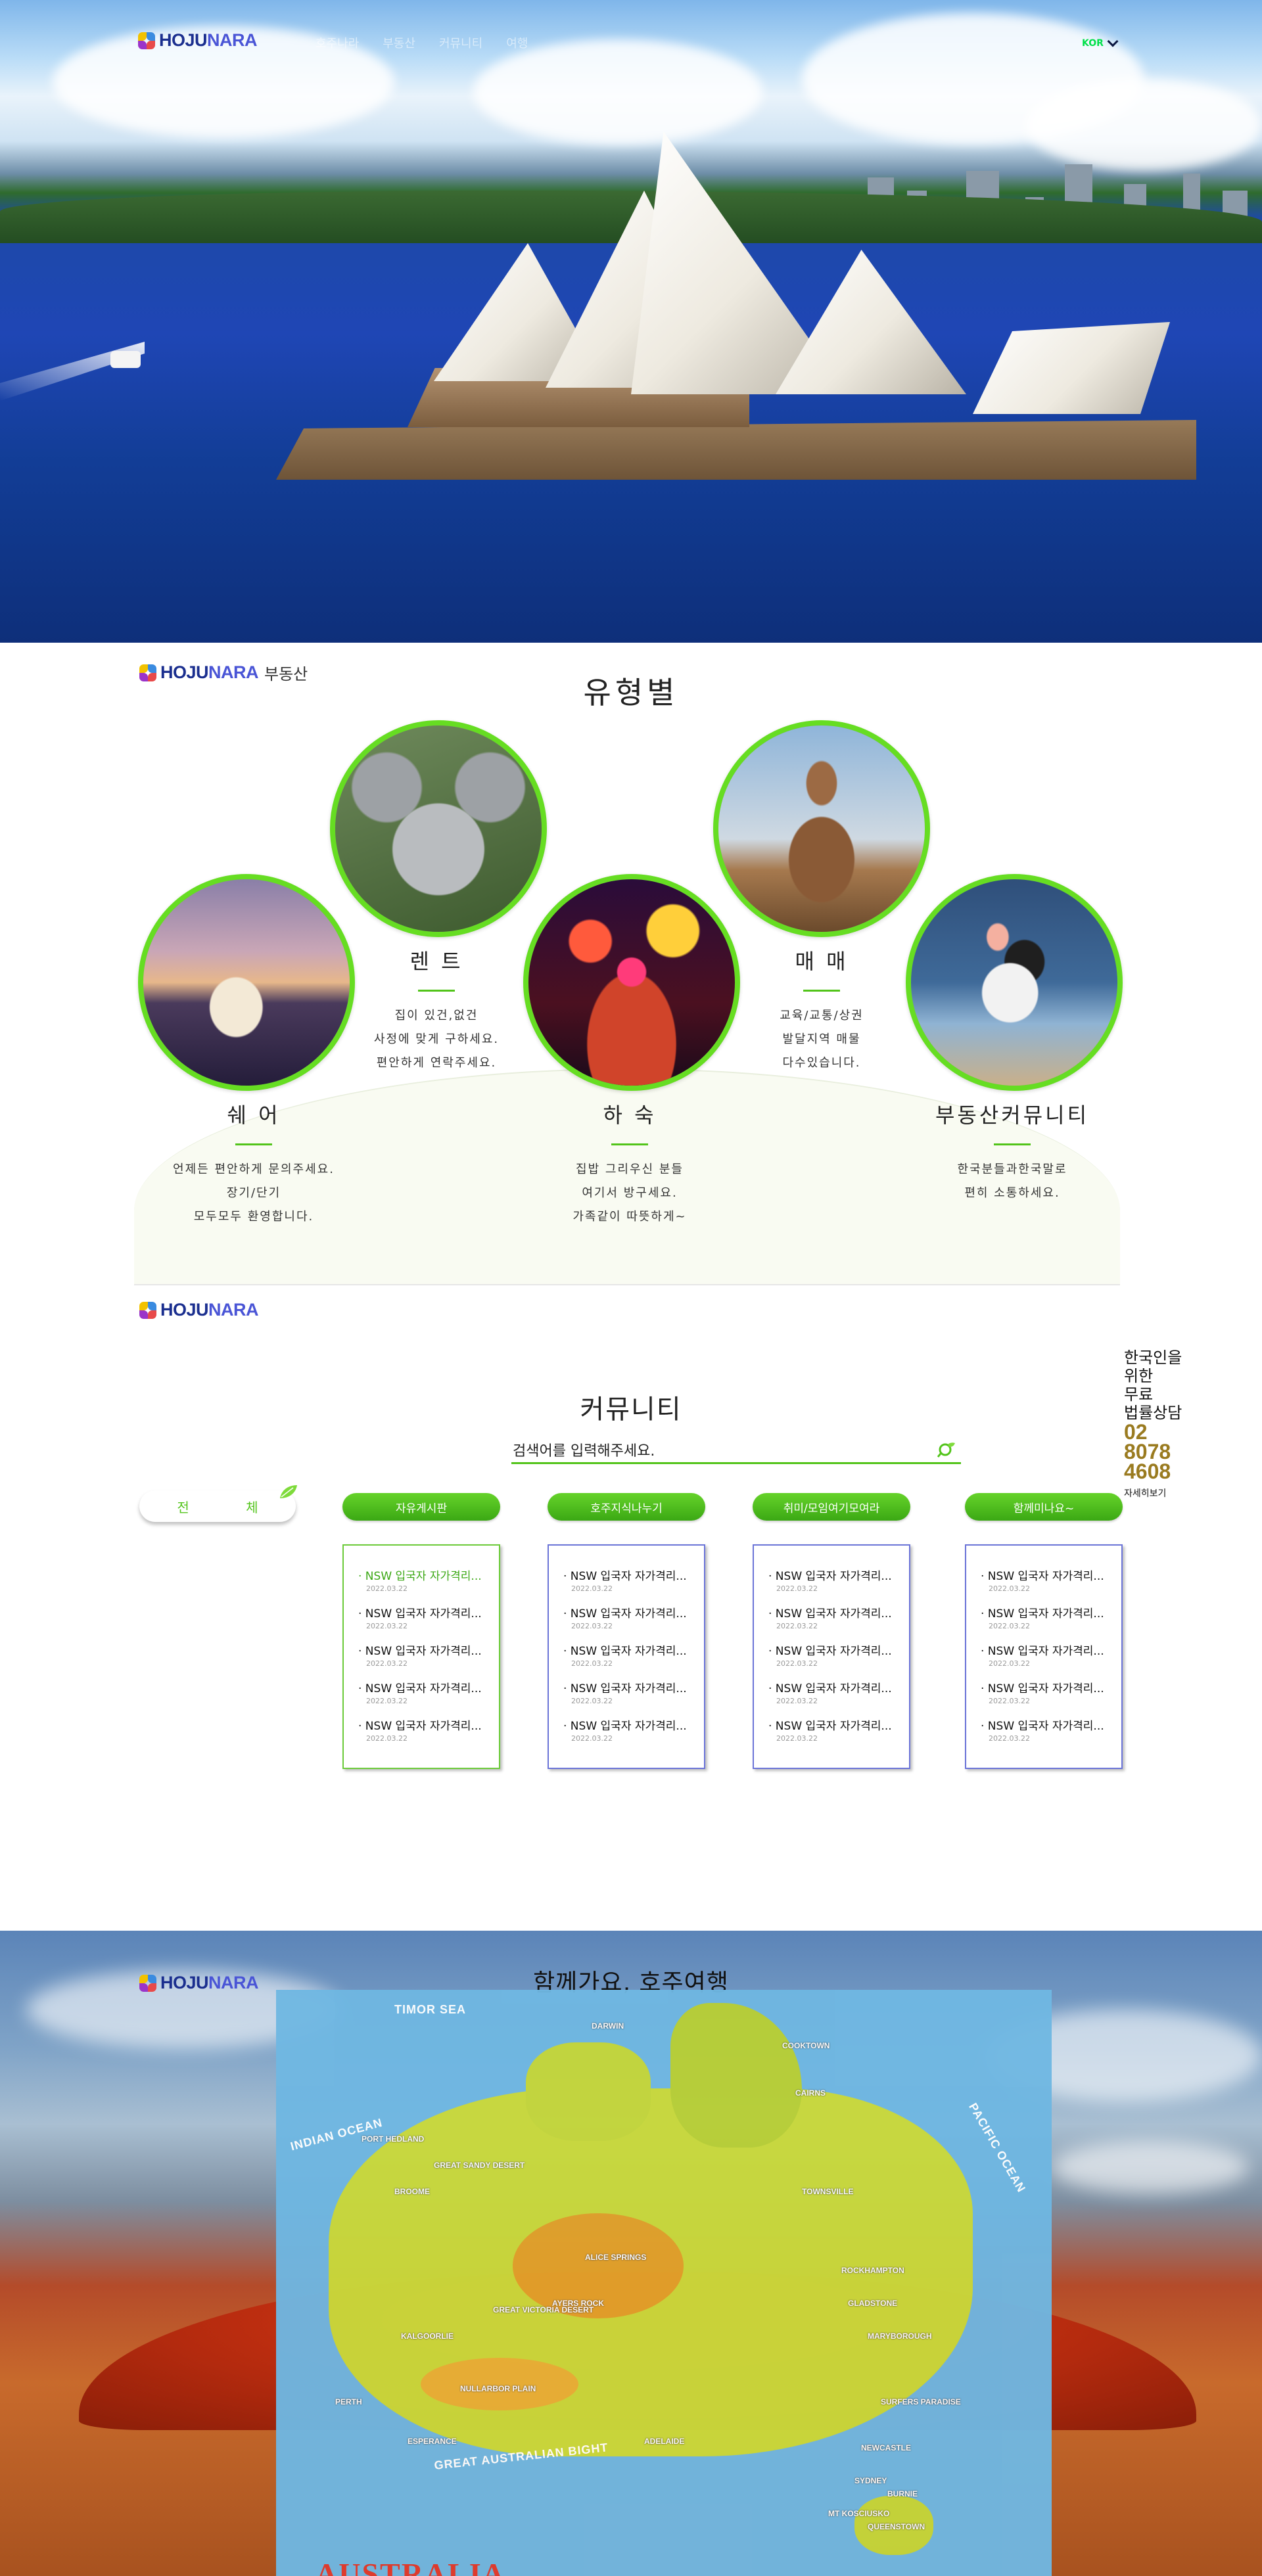 The width and height of the screenshot is (1262, 2576). I want to click on tab-australia-knowledge: 호주지식나누기, so click(627, 1507).